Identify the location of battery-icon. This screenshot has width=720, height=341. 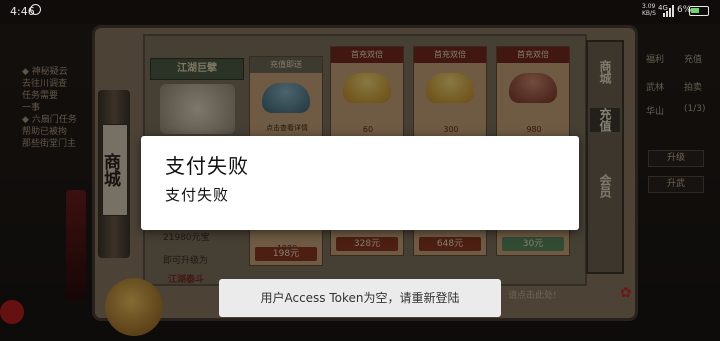
(699, 11).